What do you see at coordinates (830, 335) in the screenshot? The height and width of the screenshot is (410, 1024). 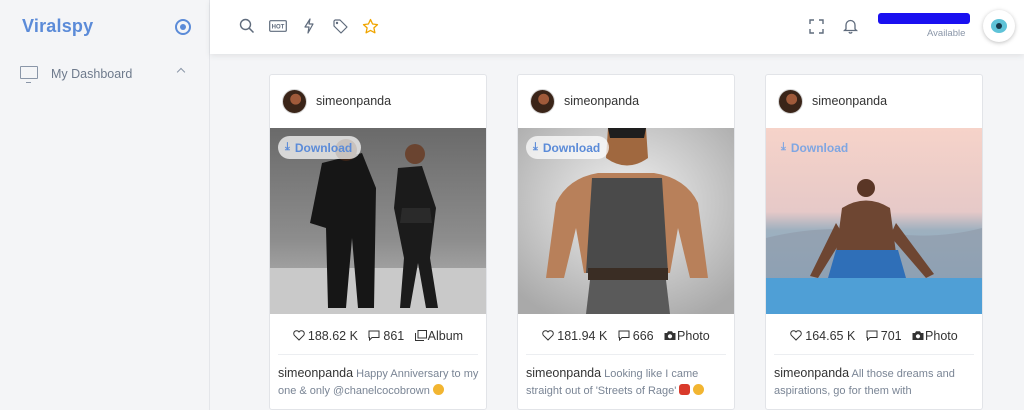 I see `likes-count: 164.65 K` at bounding box center [830, 335].